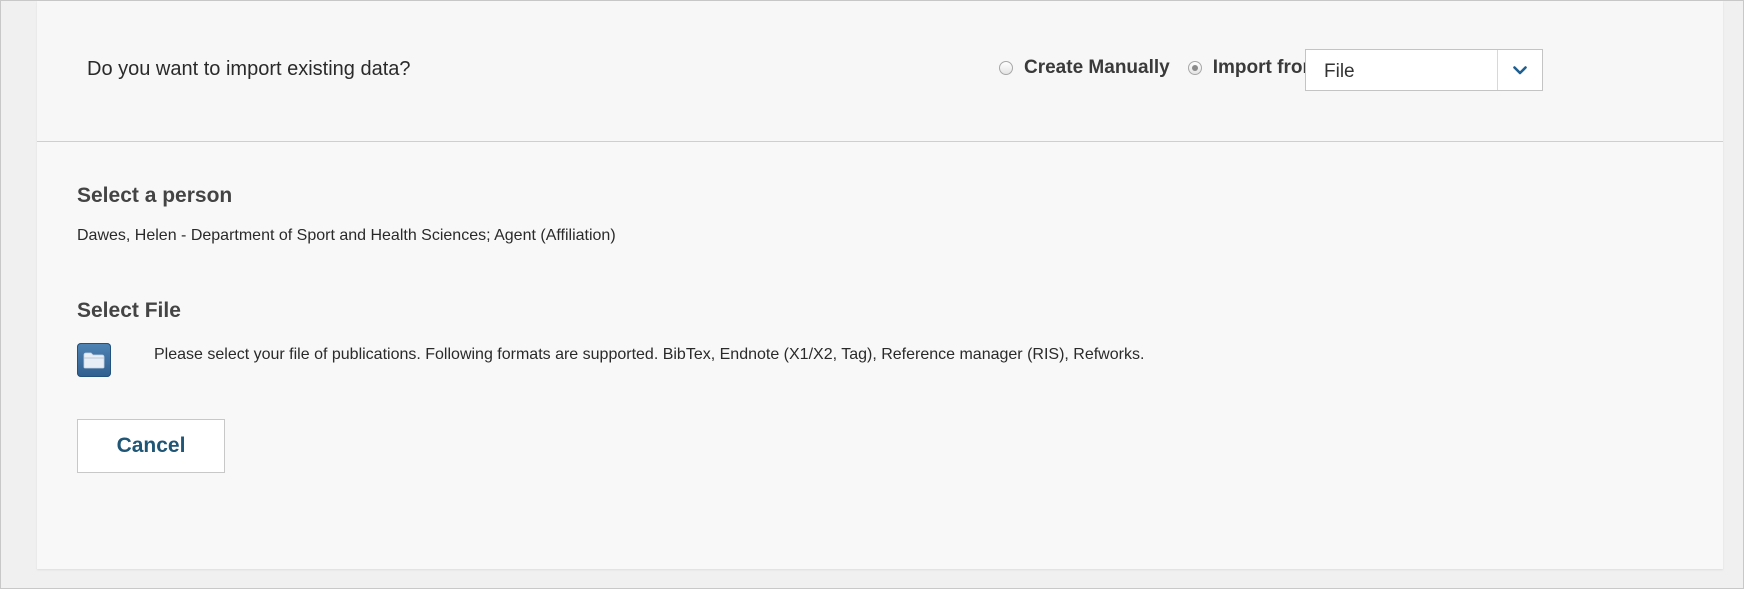 This screenshot has width=1744, height=589. I want to click on import-source-value: File, so click(1339, 71).